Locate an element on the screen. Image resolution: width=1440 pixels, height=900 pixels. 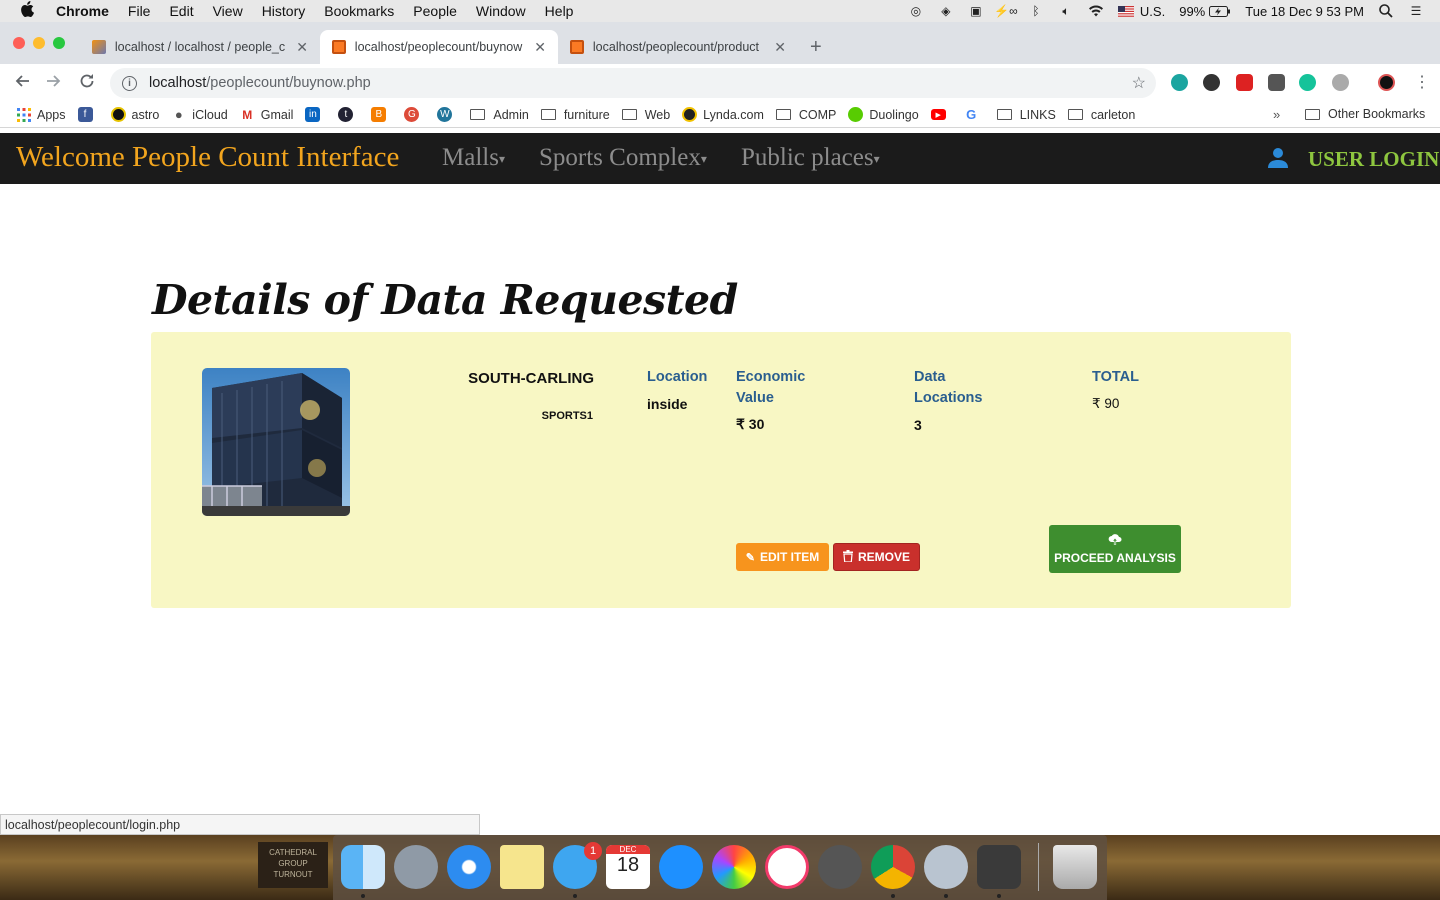
bookmark-googleplus: G is located at coordinates (414, 114).